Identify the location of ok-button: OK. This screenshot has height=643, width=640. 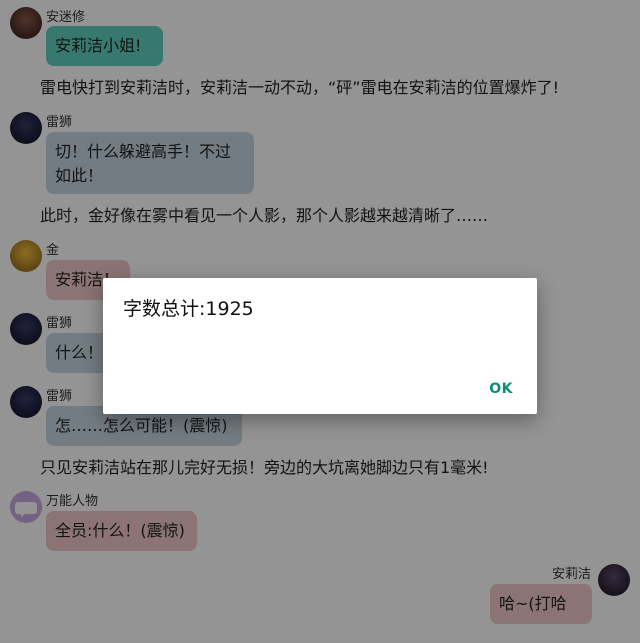
(501, 389).